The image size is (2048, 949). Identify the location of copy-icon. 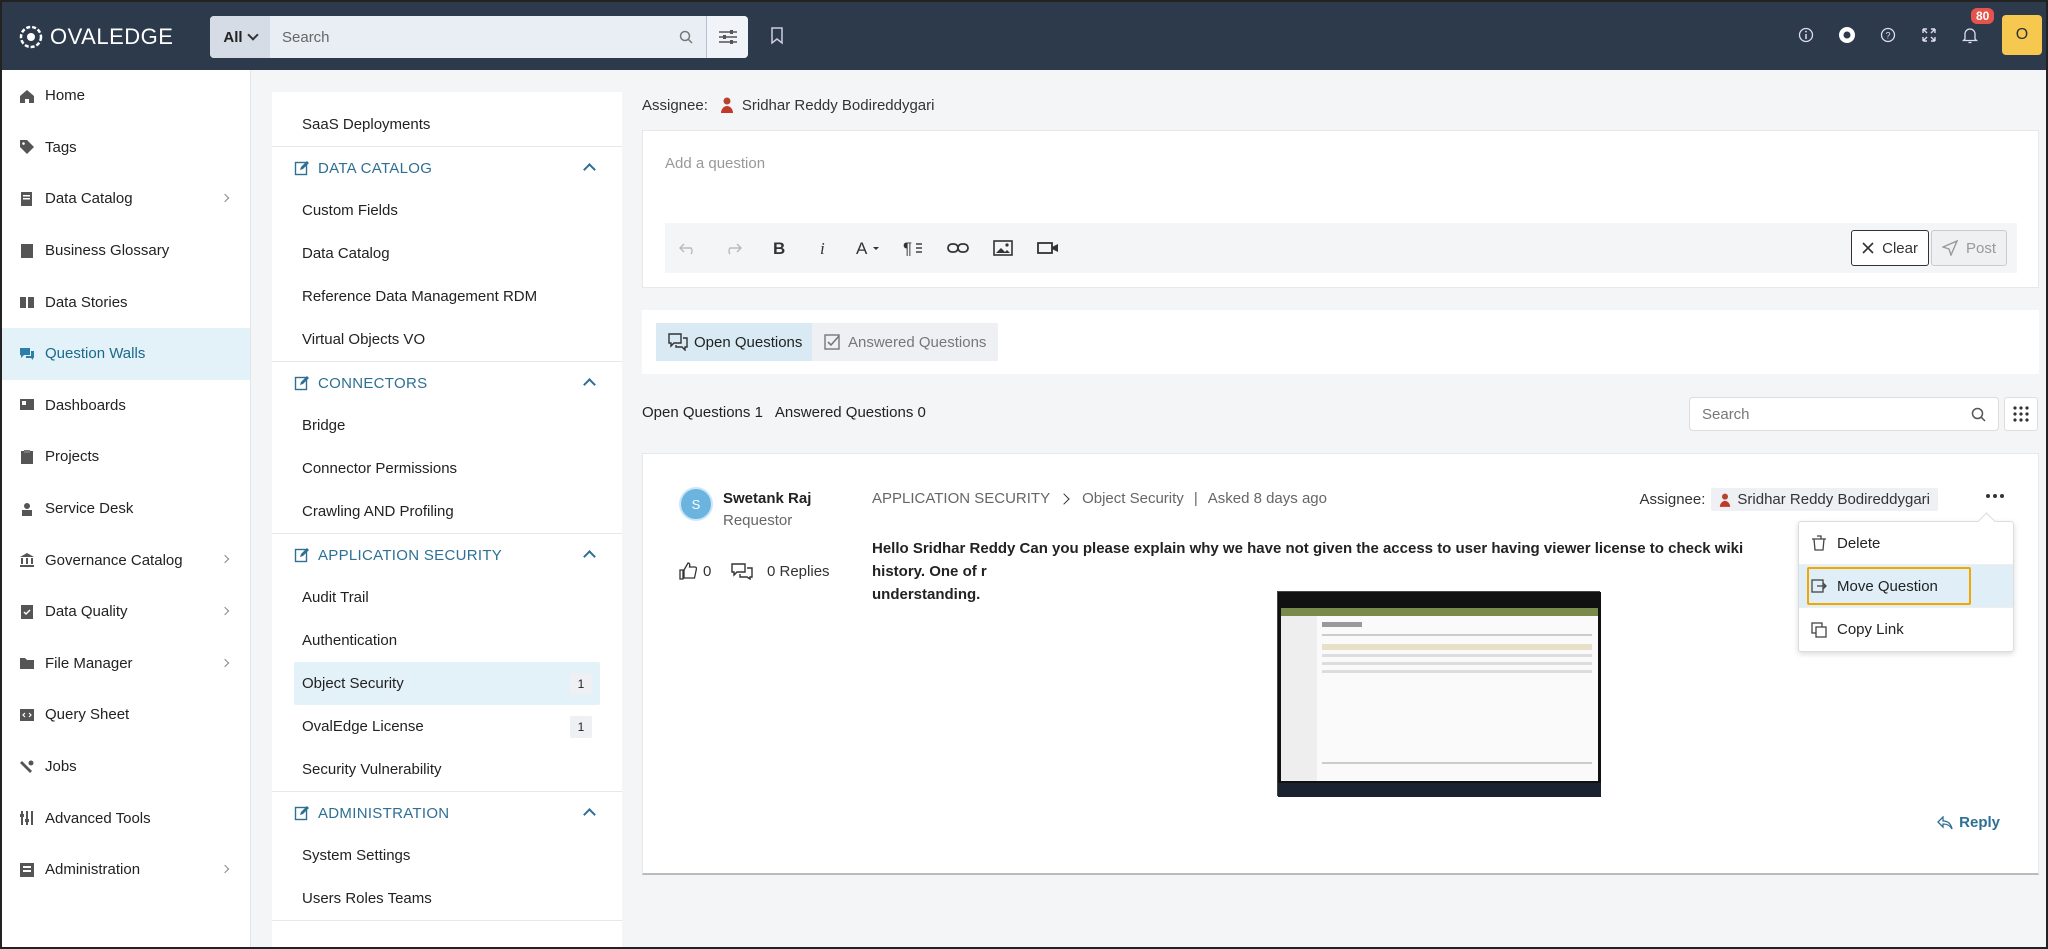
(1819, 629).